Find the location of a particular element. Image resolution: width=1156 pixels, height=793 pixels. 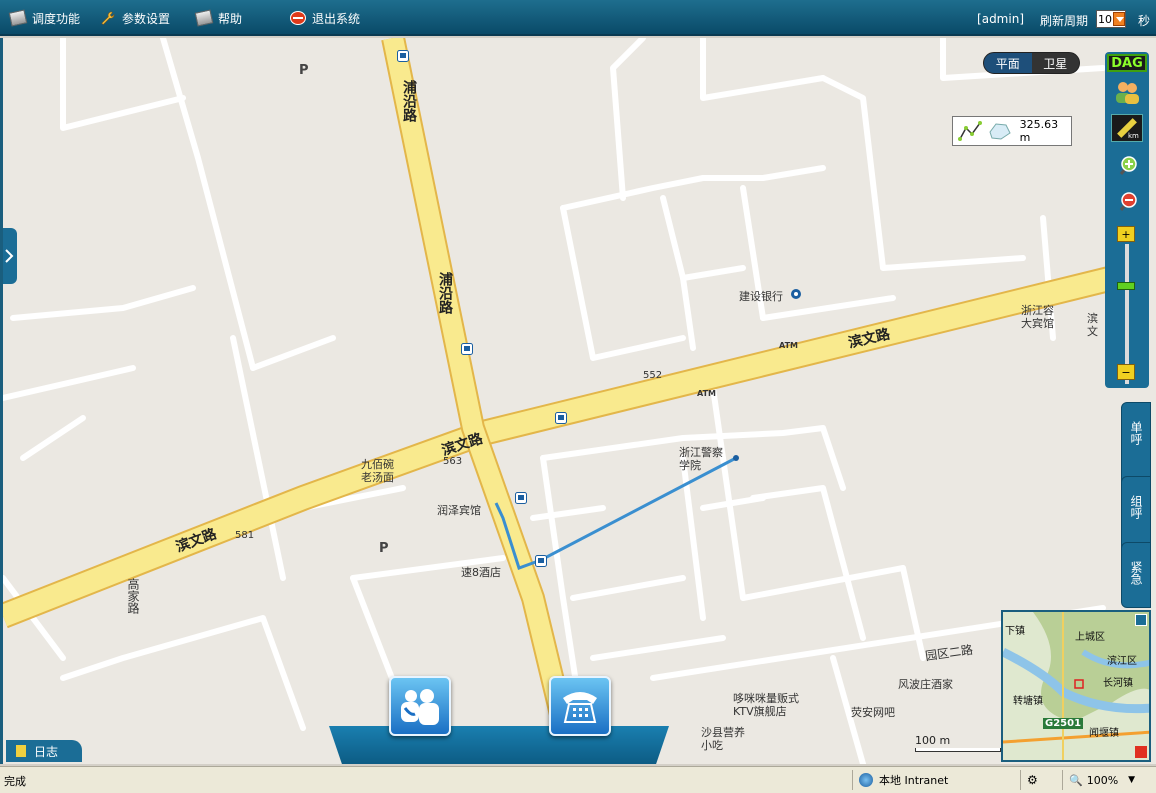

map-type-plain: 平面 is located at coordinates (1008, 63).